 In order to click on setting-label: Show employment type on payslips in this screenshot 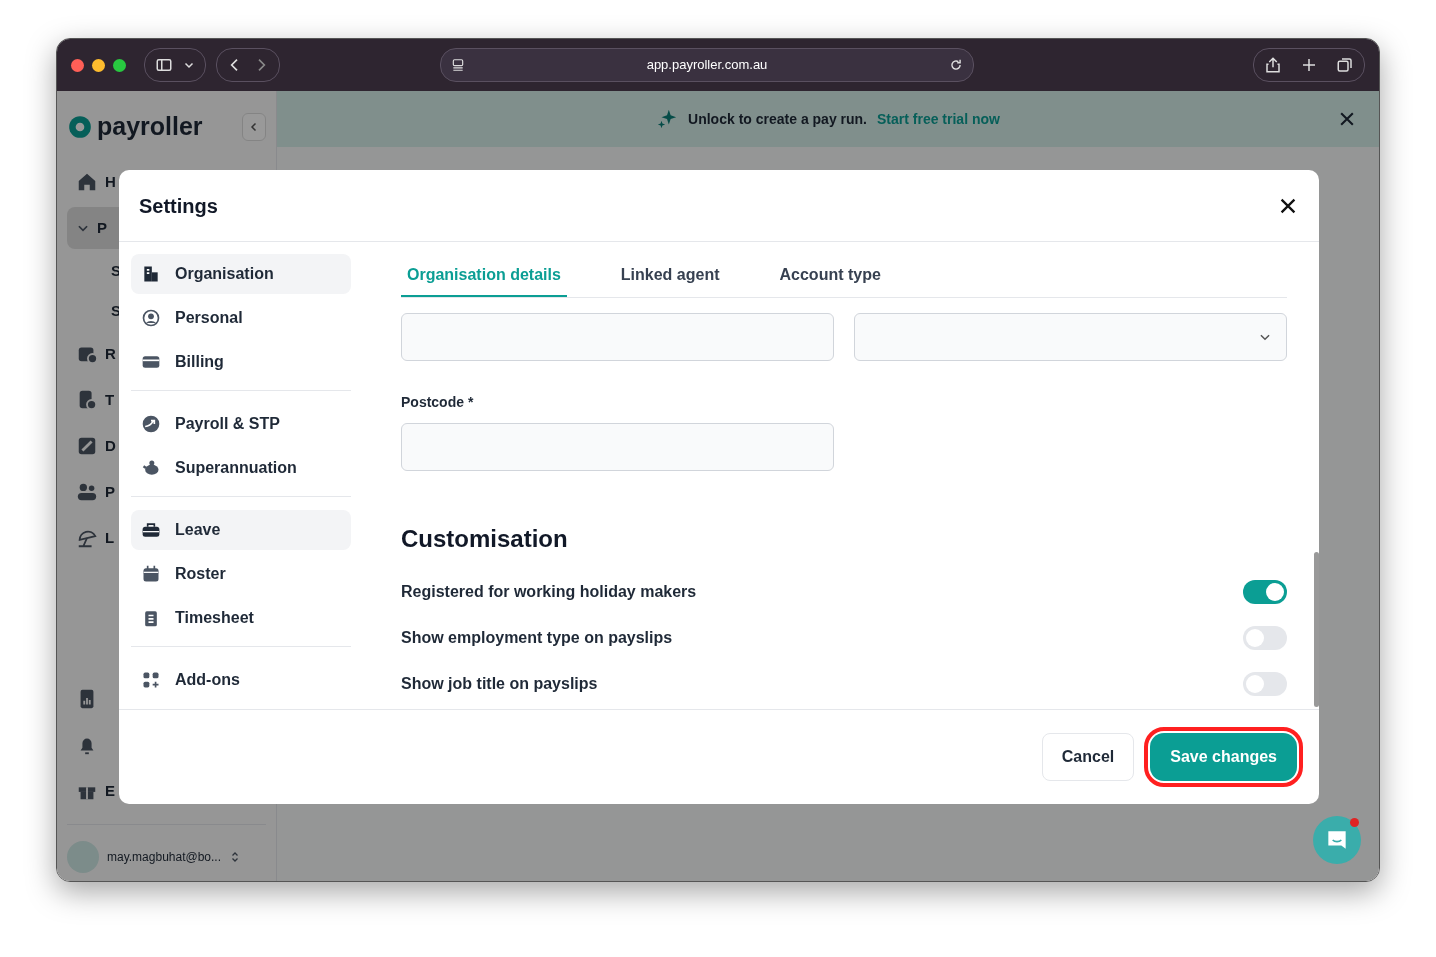, I will do `click(537, 638)`.